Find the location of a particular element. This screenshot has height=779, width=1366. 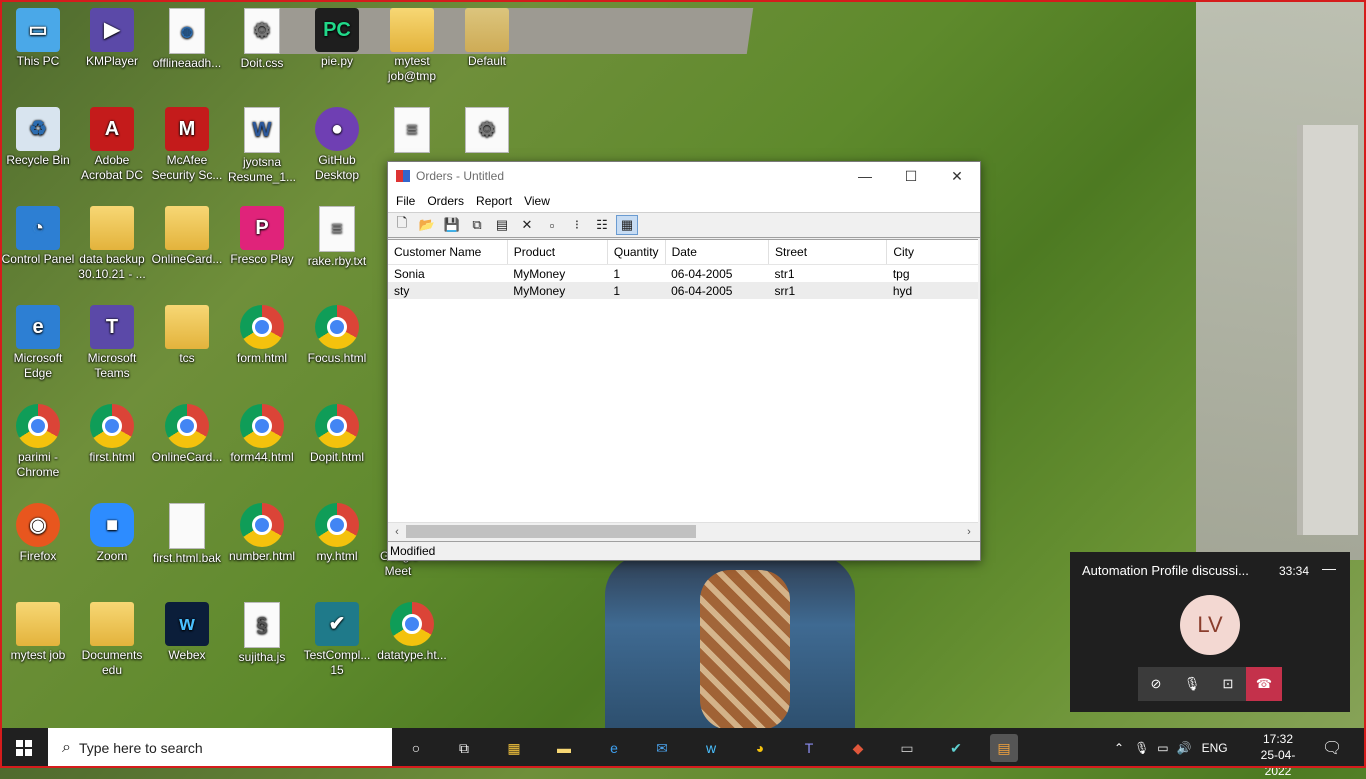

menu-orders: Orders is located at coordinates (445, 201).